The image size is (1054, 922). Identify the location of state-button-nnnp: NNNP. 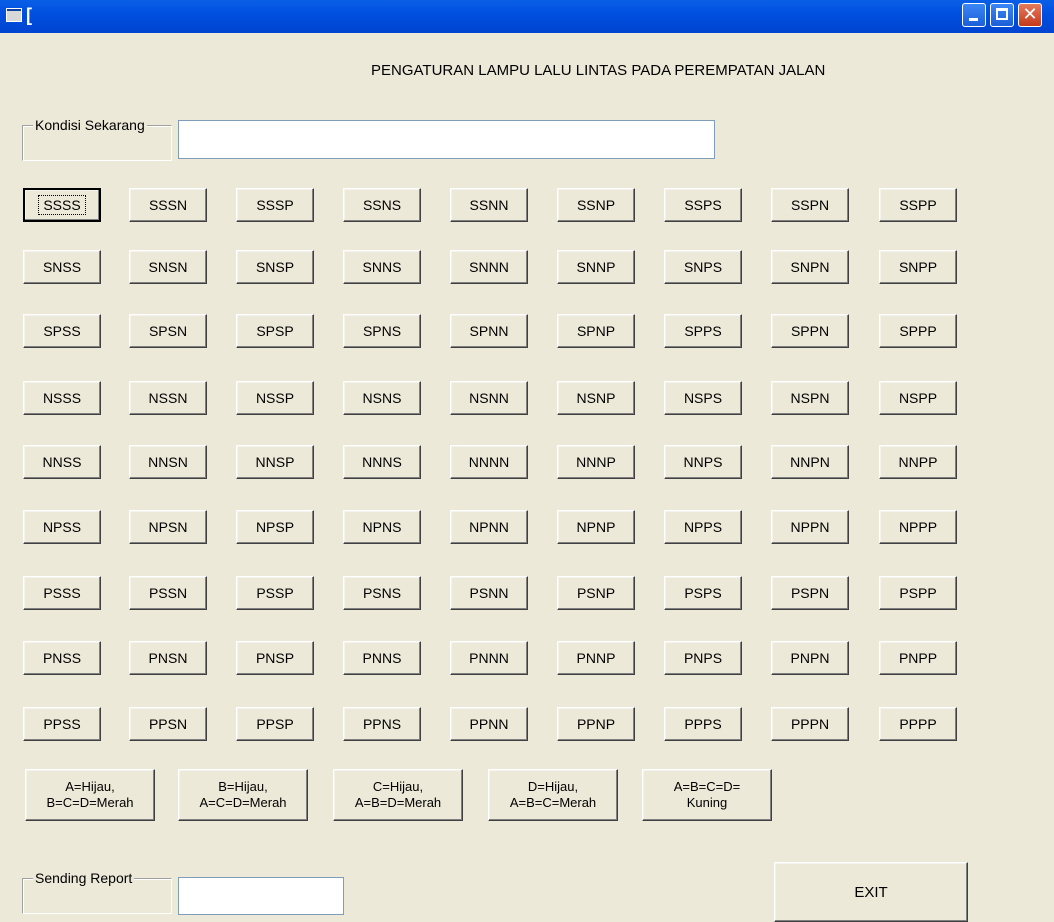
(596, 462).